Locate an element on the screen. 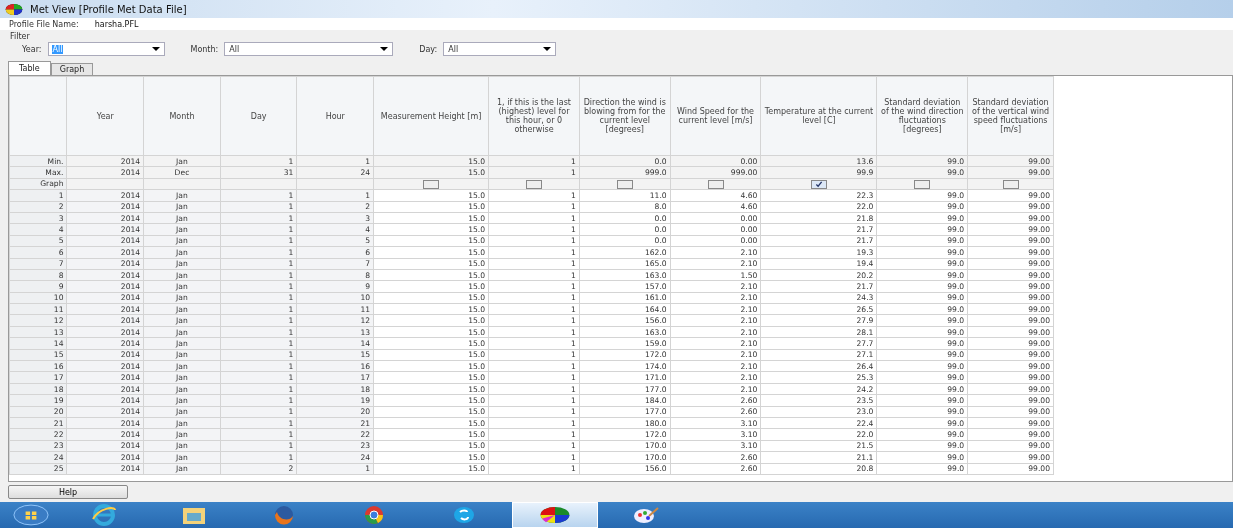 Image resolution: width=1233 pixels, height=528 pixels. column-header: Year is located at coordinates (105, 116).